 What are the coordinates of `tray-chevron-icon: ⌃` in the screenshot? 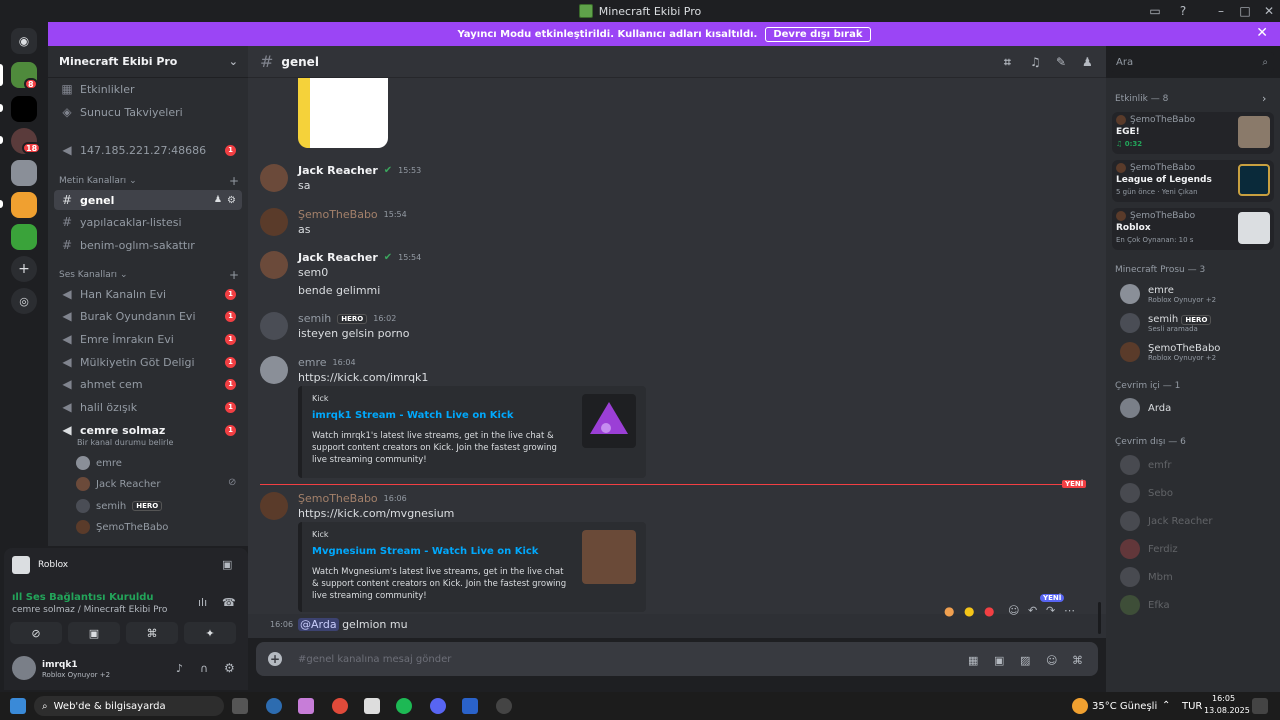 It's located at (1166, 705).